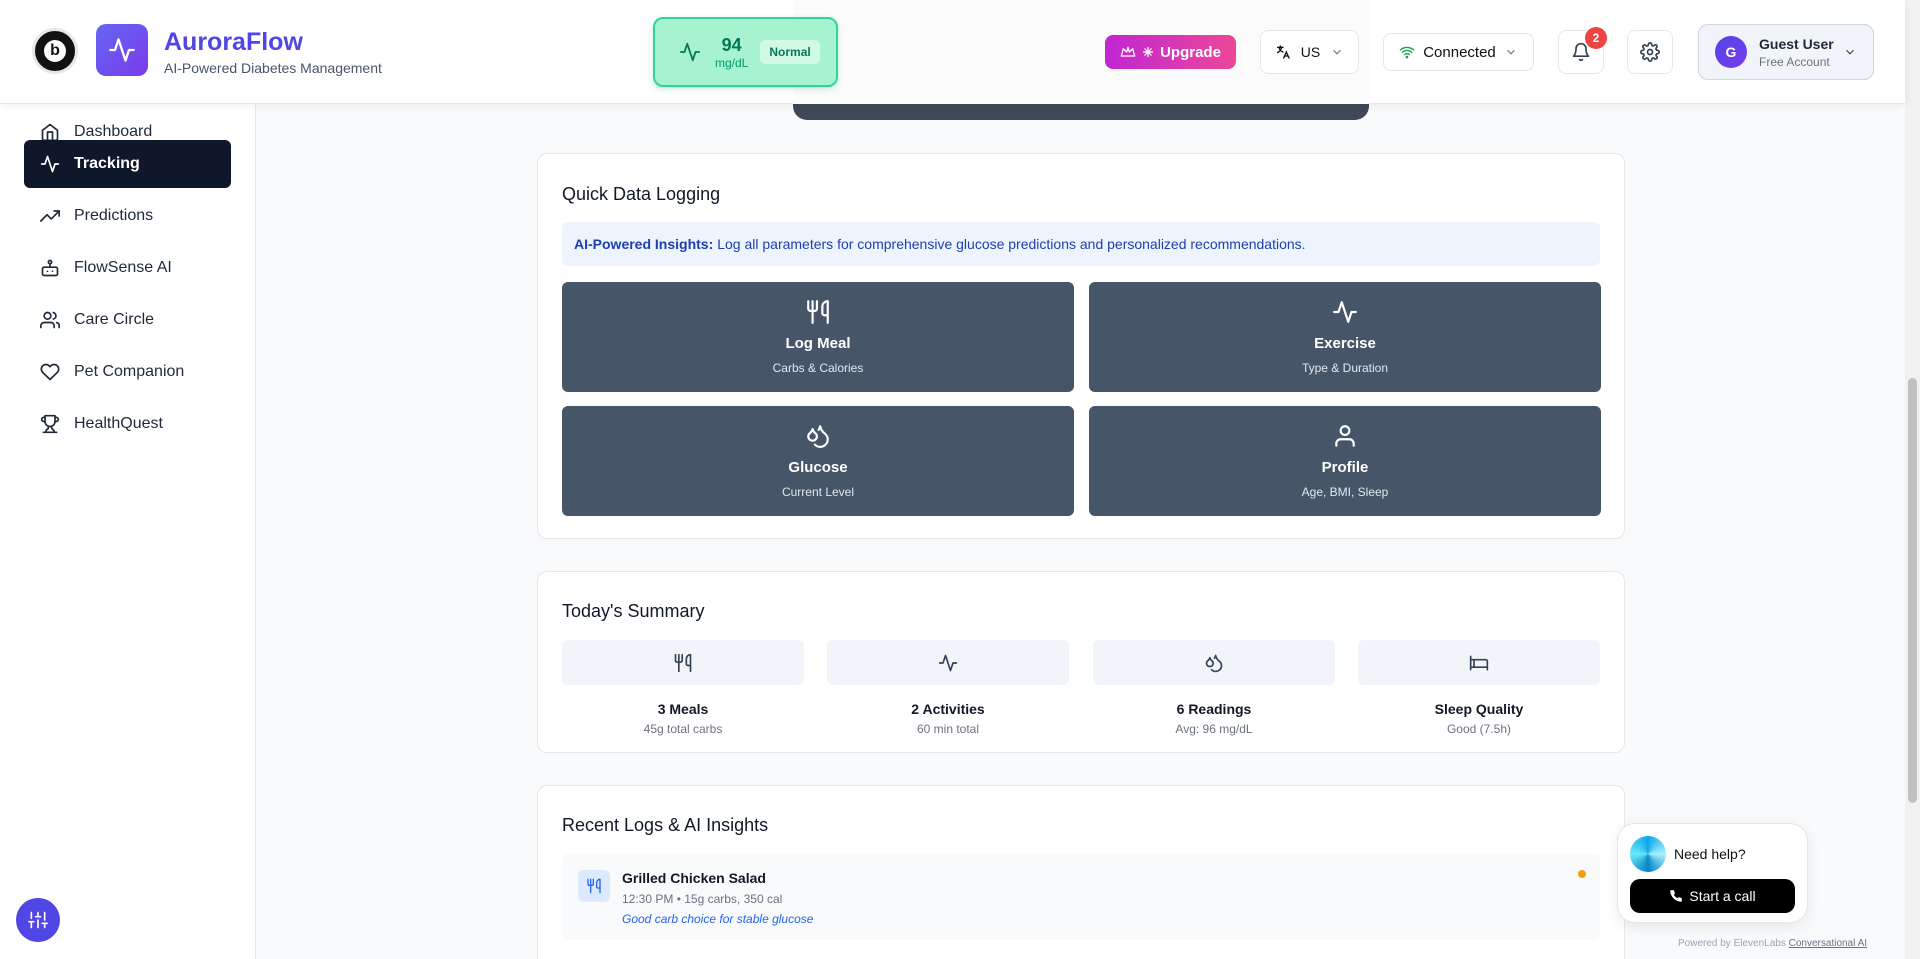 The image size is (1920, 959). I want to click on log-profile-button: Profile Age, BMI, Sleep, so click(1345, 461).